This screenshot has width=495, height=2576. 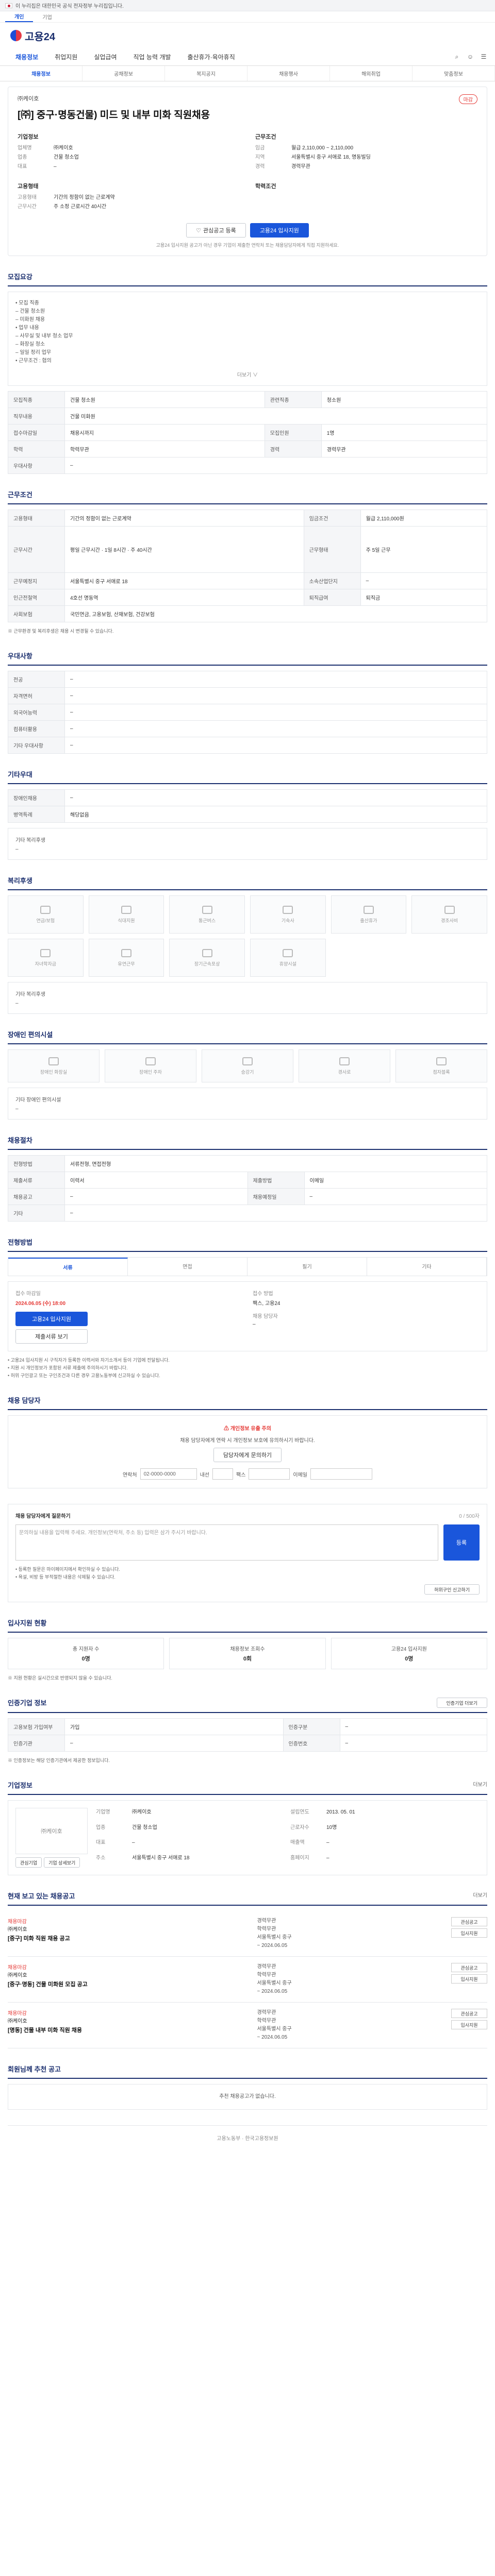 What do you see at coordinates (127, 2030) in the screenshot?
I see `job-title-link: [명동] 건물 내부 미화 직원 채용` at bounding box center [127, 2030].